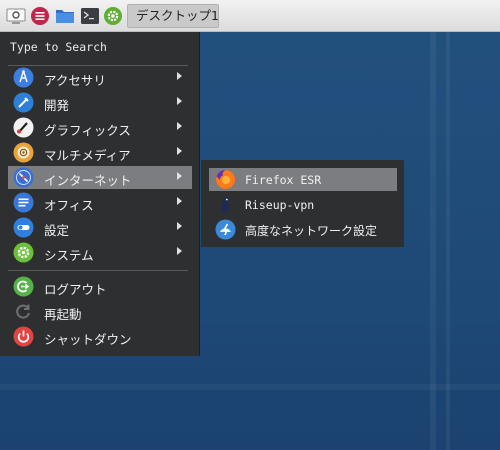 The width and height of the screenshot is (500, 450). I want to click on submenu-item-firefox: Firefox ESR, so click(303, 179).